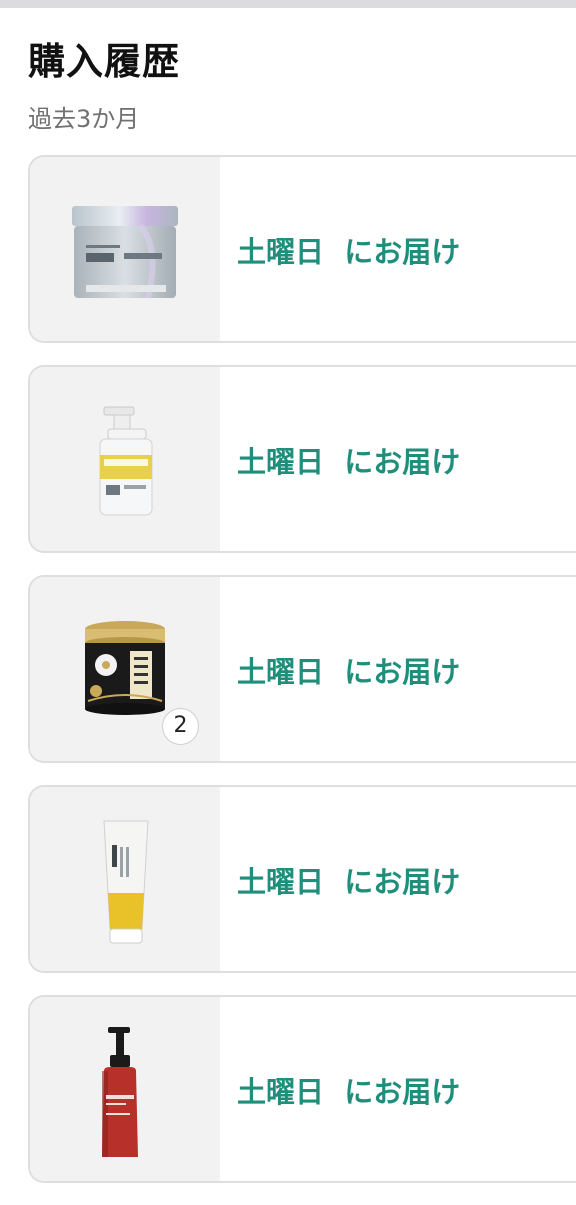 The height and width of the screenshot is (1205, 576). I want to click on product-thumbnail: 2, so click(125, 669).